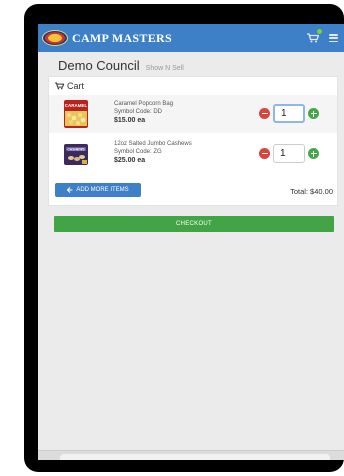  Describe the element at coordinates (144, 104) in the screenshot. I see `item-name: Caramel Popcorn Bag` at that location.